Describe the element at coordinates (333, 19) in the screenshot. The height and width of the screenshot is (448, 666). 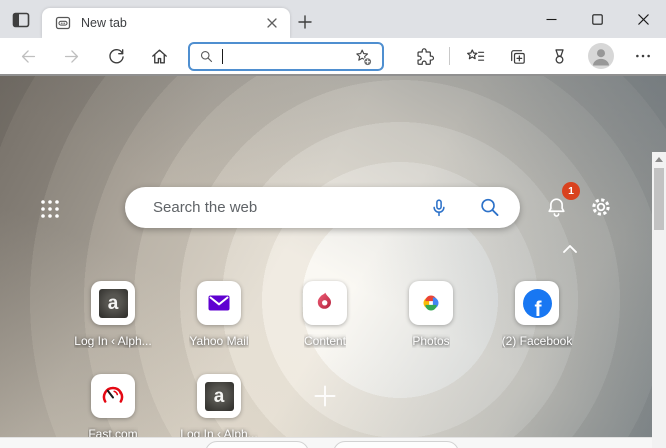
I see `title-bar: New tab` at that location.